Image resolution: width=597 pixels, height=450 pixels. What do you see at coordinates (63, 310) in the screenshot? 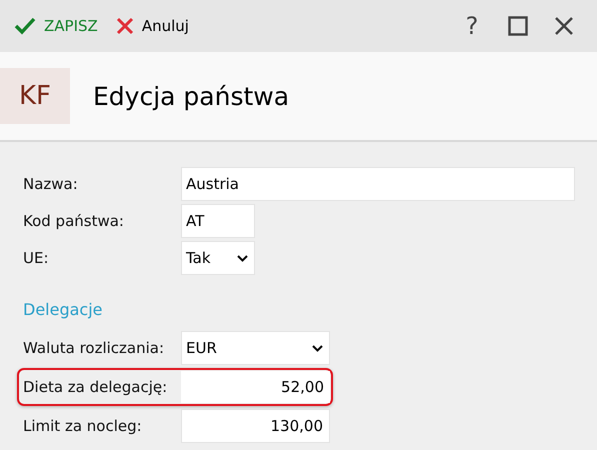
I see `section-heading: Delegacje` at bounding box center [63, 310].